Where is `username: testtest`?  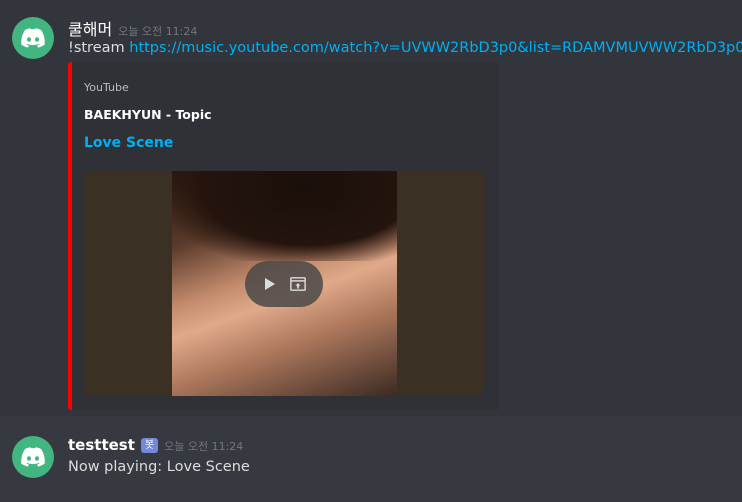 username: testtest is located at coordinates (101, 445).